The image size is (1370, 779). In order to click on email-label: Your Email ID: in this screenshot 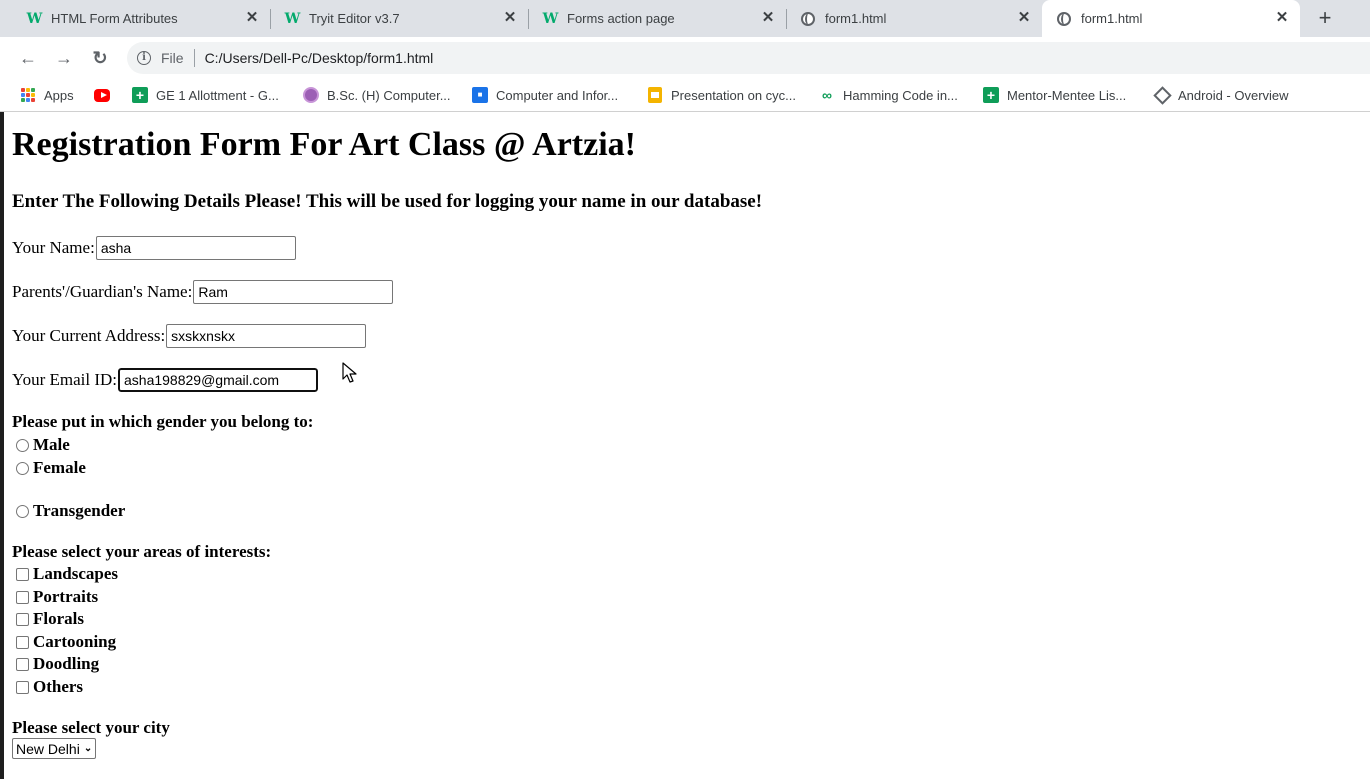, I will do `click(64, 379)`.